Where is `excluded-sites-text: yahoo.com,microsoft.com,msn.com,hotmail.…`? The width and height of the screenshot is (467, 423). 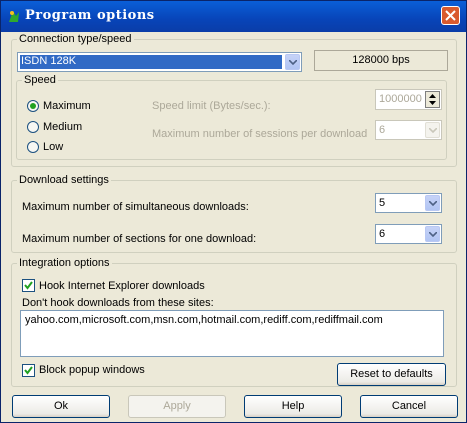
excluded-sites-text: yahoo.com,microsoft.com,msn.com,hotmail.… is located at coordinates (204, 320).